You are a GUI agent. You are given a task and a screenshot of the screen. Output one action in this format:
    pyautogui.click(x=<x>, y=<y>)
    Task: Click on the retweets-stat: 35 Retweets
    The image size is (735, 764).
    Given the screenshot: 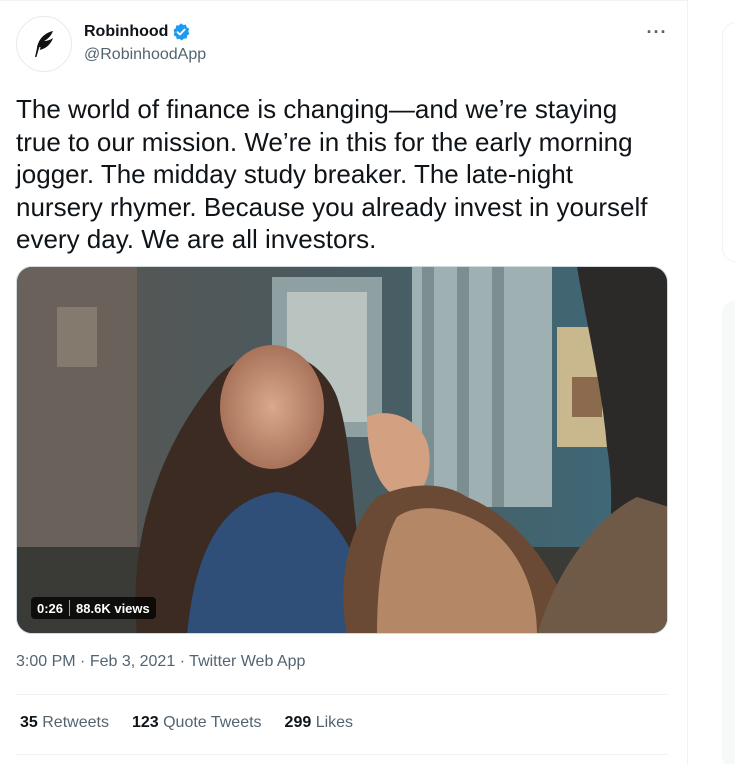 What is the action you would take?
    pyautogui.click(x=64, y=723)
    